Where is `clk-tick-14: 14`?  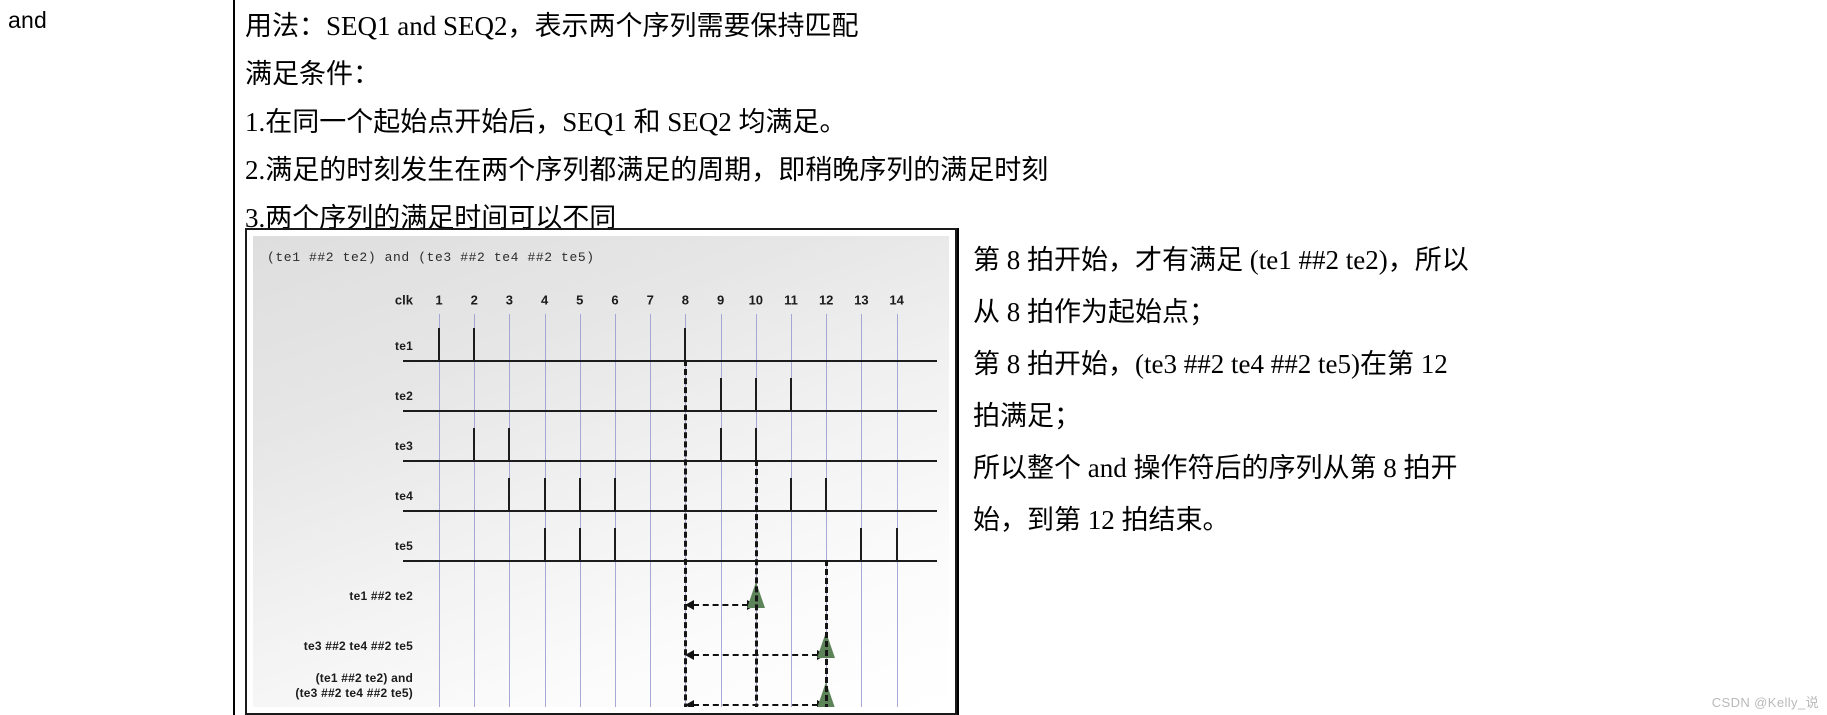
clk-tick-14: 14 is located at coordinates (896, 300).